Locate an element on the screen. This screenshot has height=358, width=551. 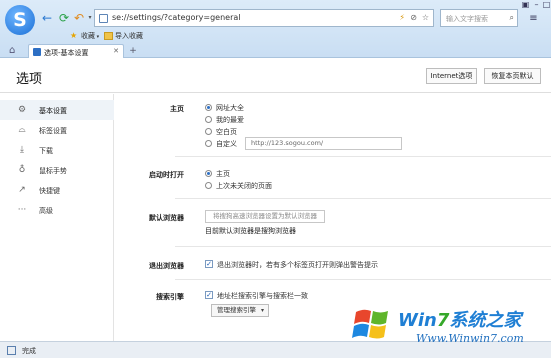
homepage-option: 网址大全 is located at coordinates (224, 108).